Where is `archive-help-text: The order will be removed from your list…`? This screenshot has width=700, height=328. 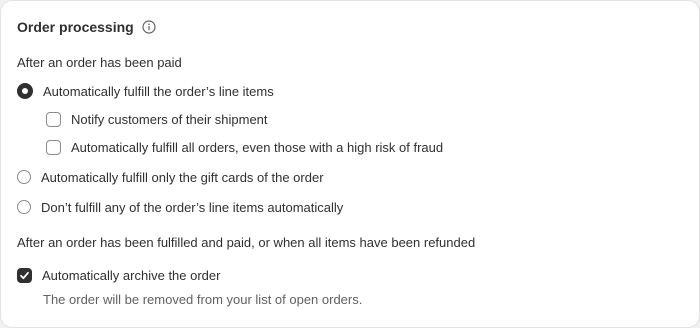
archive-help-text: The order will be removed from your list… is located at coordinates (203, 299).